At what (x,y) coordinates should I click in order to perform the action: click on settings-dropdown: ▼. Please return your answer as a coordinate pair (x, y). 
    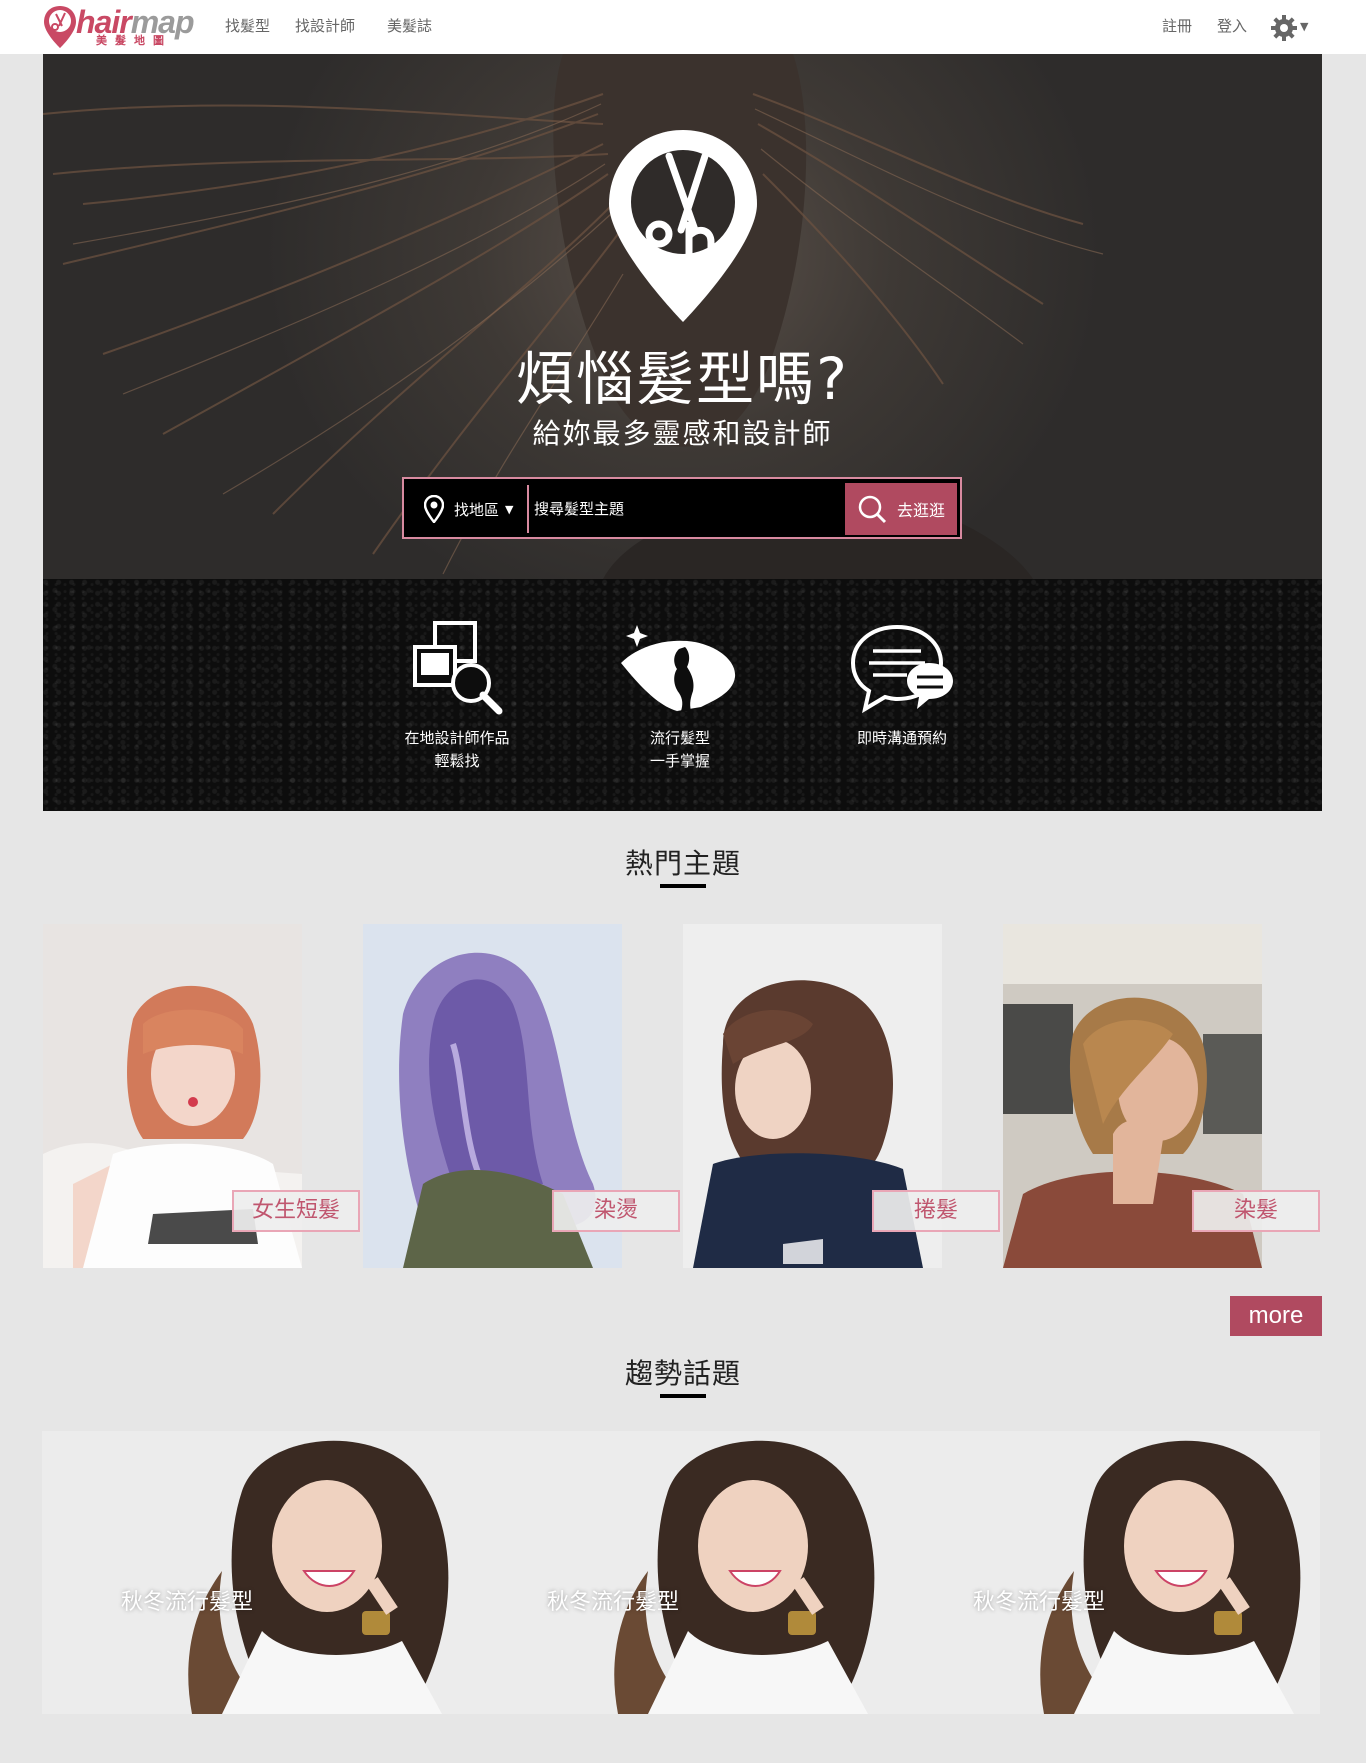
    Looking at the image, I should click on (1291, 27).